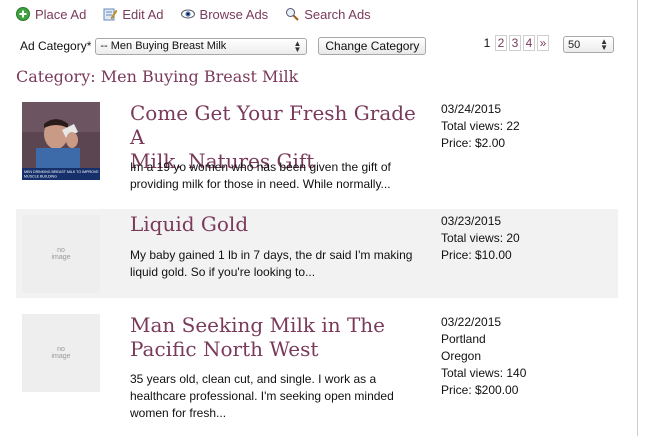  What do you see at coordinates (273, 125) in the screenshot?
I see `title-line: Come Get Your Fresh Grade A` at bounding box center [273, 125].